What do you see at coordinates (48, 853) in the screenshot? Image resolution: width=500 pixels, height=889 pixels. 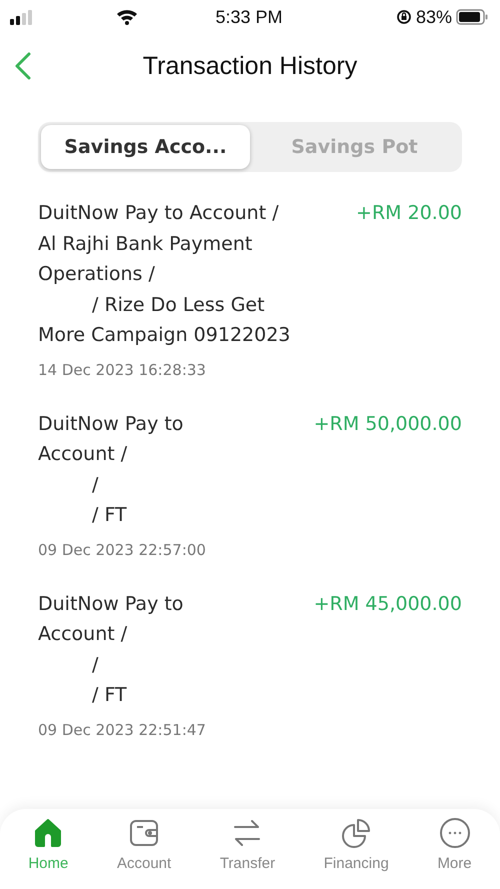 I see `tab-bar-item: Home` at bounding box center [48, 853].